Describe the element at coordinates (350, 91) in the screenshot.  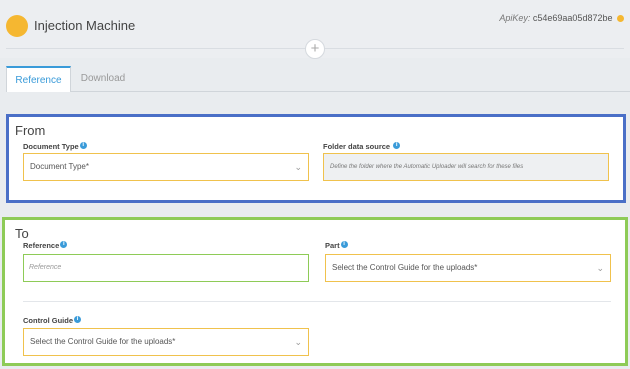
I see `tabs-underline` at that location.